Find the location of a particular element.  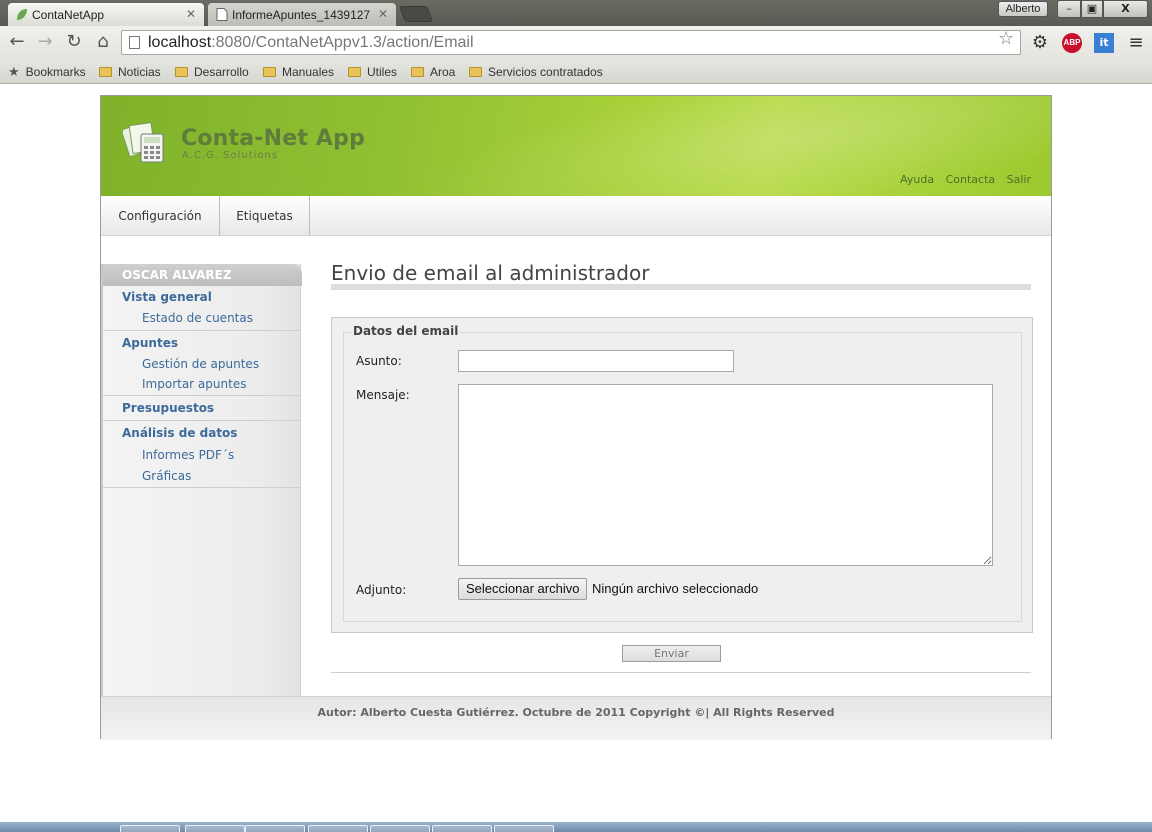

select-file-button: Seleccionar archivo is located at coordinates (523, 589).